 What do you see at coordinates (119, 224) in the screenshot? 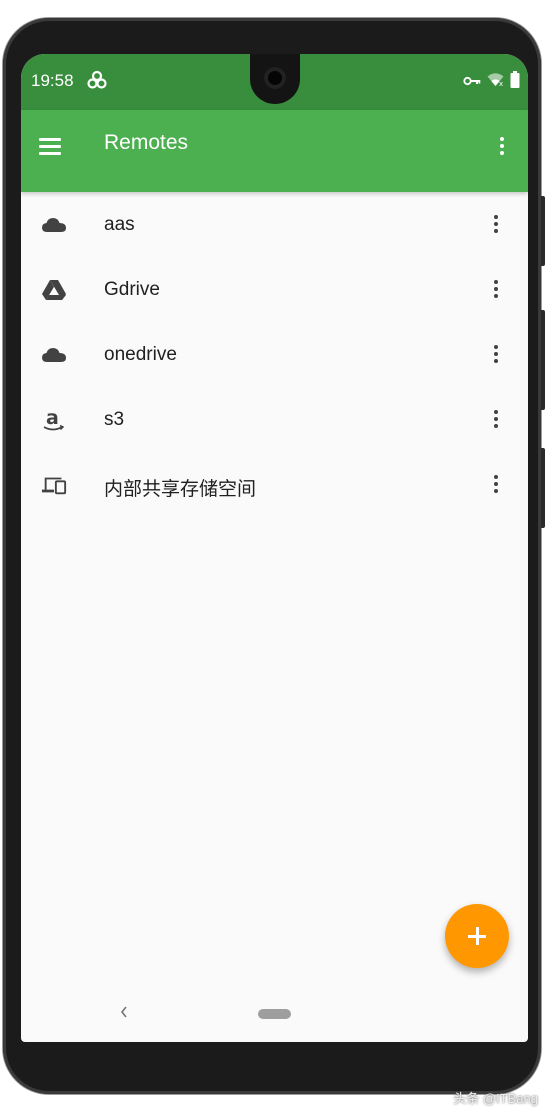
I see `list-item-label: aas` at bounding box center [119, 224].